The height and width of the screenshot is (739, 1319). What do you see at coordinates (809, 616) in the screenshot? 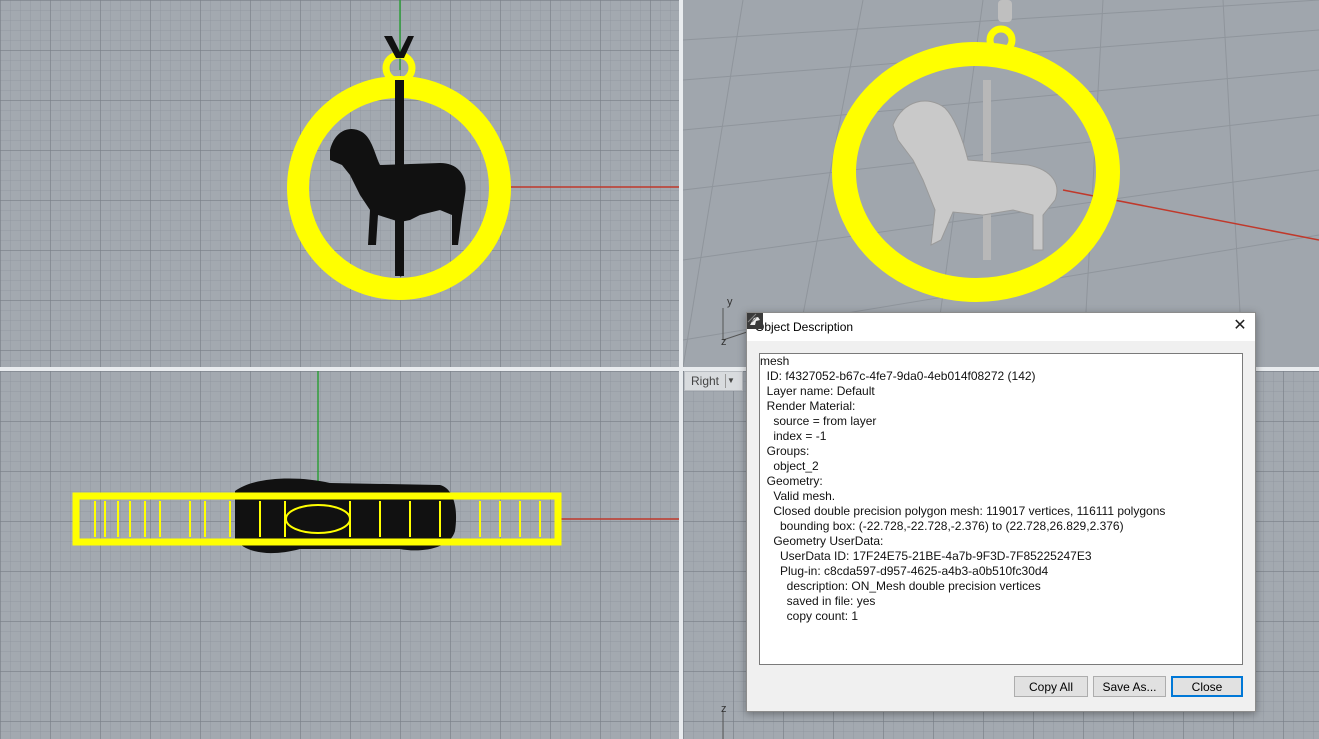
I see `text-line: copy count: 1` at bounding box center [809, 616].